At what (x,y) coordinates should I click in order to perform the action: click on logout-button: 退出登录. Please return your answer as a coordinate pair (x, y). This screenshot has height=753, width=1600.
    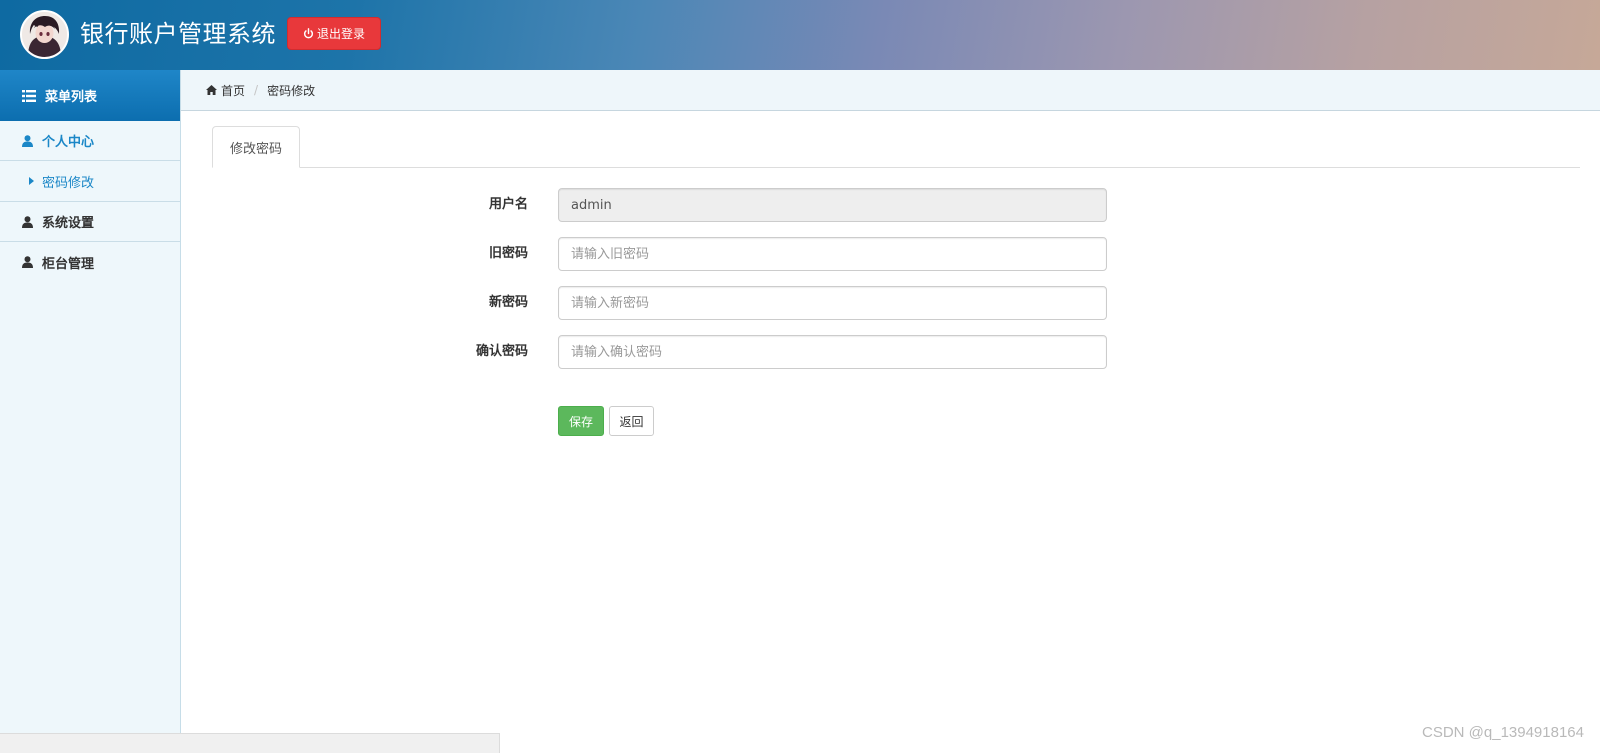
    Looking at the image, I should click on (334, 33).